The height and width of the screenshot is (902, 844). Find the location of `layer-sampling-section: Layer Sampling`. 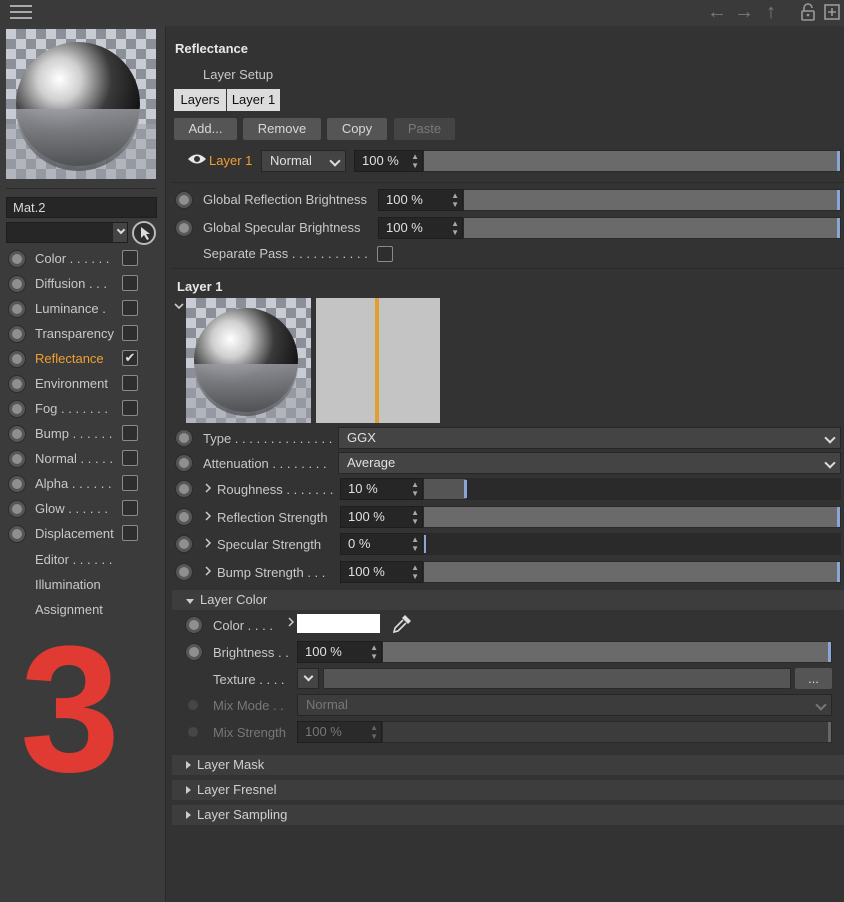

layer-sampling-section: Layer Sampling is located at coordinates (508, 815).